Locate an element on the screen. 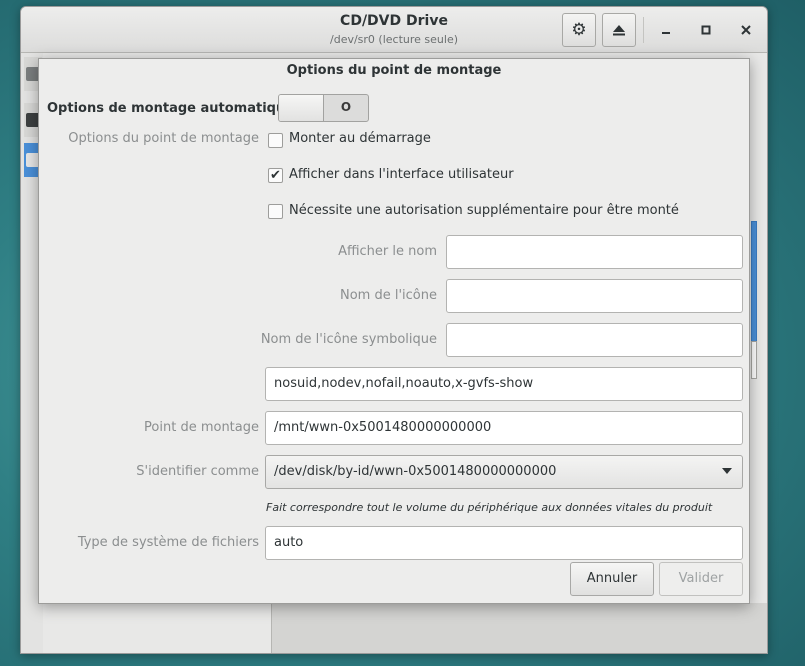 This screenshot has height=666, width=805. mount-at-startup-checkbox is located at coordinates (275, 140).